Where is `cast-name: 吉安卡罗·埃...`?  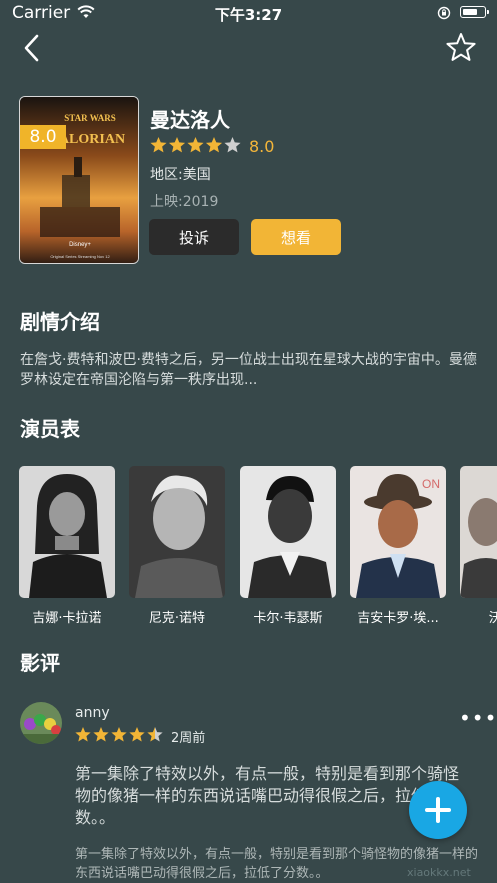 cast-name: 吉安卡罗·埃... is located at coordinates (398, 618).